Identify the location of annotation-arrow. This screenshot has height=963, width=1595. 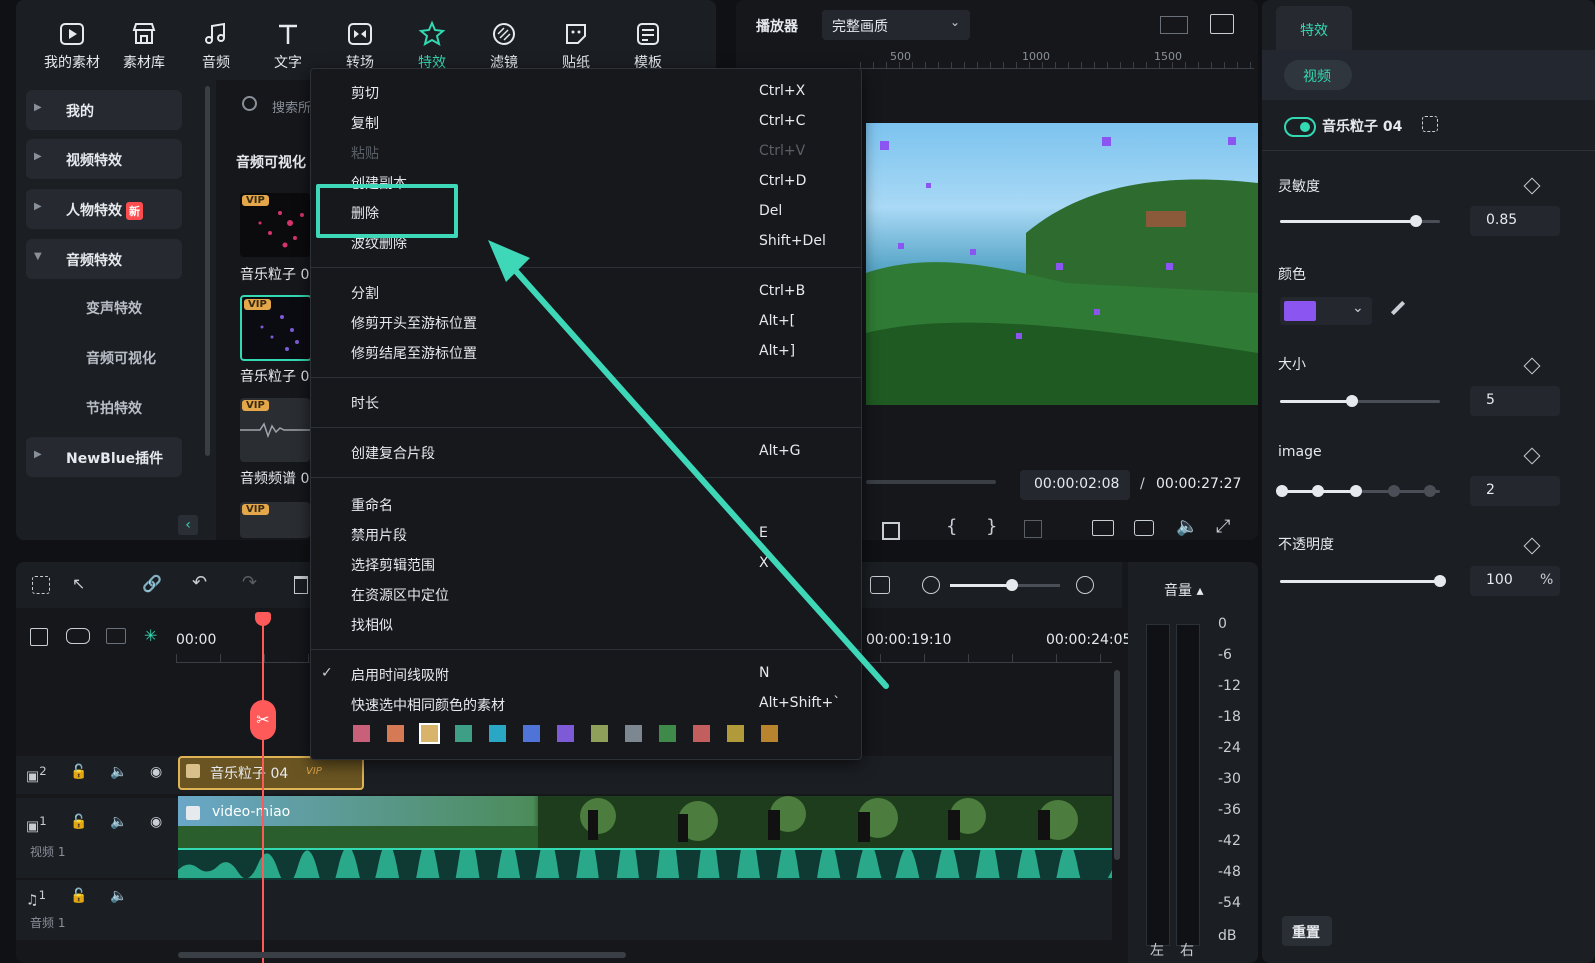
(688, 464).